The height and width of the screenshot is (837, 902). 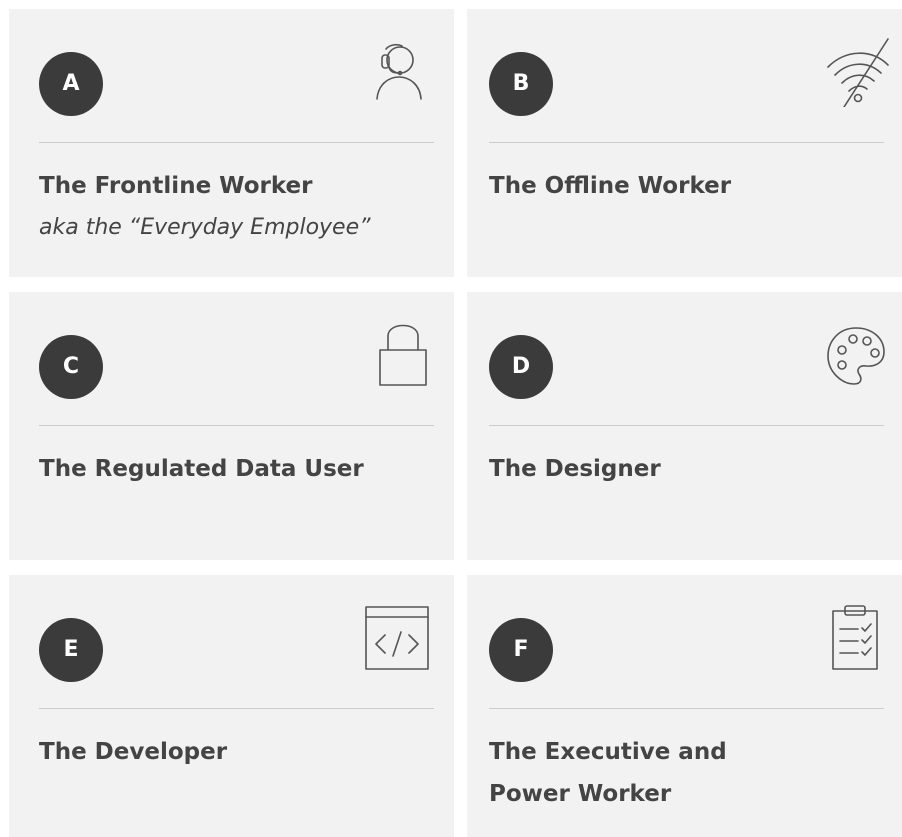 I want to click on persona-subtitle: aka the “Everyday Employee”, so click(x=205, y=227).